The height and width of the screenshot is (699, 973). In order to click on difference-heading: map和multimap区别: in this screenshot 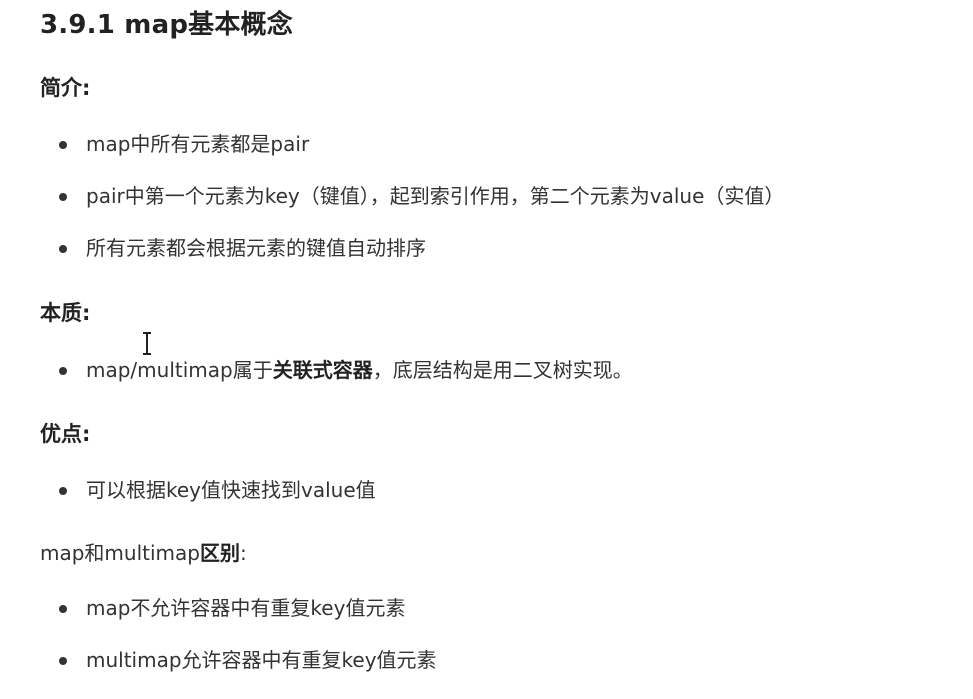, I will do `click(143, 553)`.